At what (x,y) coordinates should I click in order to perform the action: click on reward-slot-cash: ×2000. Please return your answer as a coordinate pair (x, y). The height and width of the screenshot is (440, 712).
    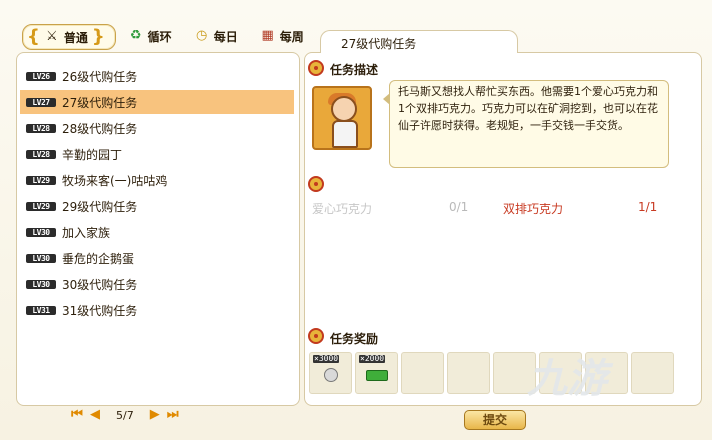
    Looking at the image, I should click on (376, 373).